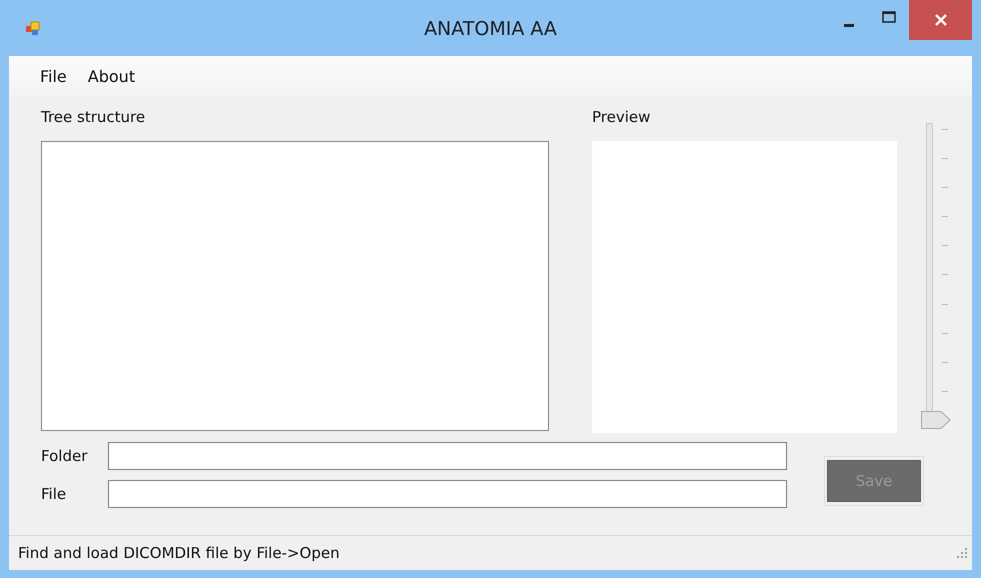 The width and height of the screenshot is (981, 578). I want to click on maximize-icon, so click(889, 17).